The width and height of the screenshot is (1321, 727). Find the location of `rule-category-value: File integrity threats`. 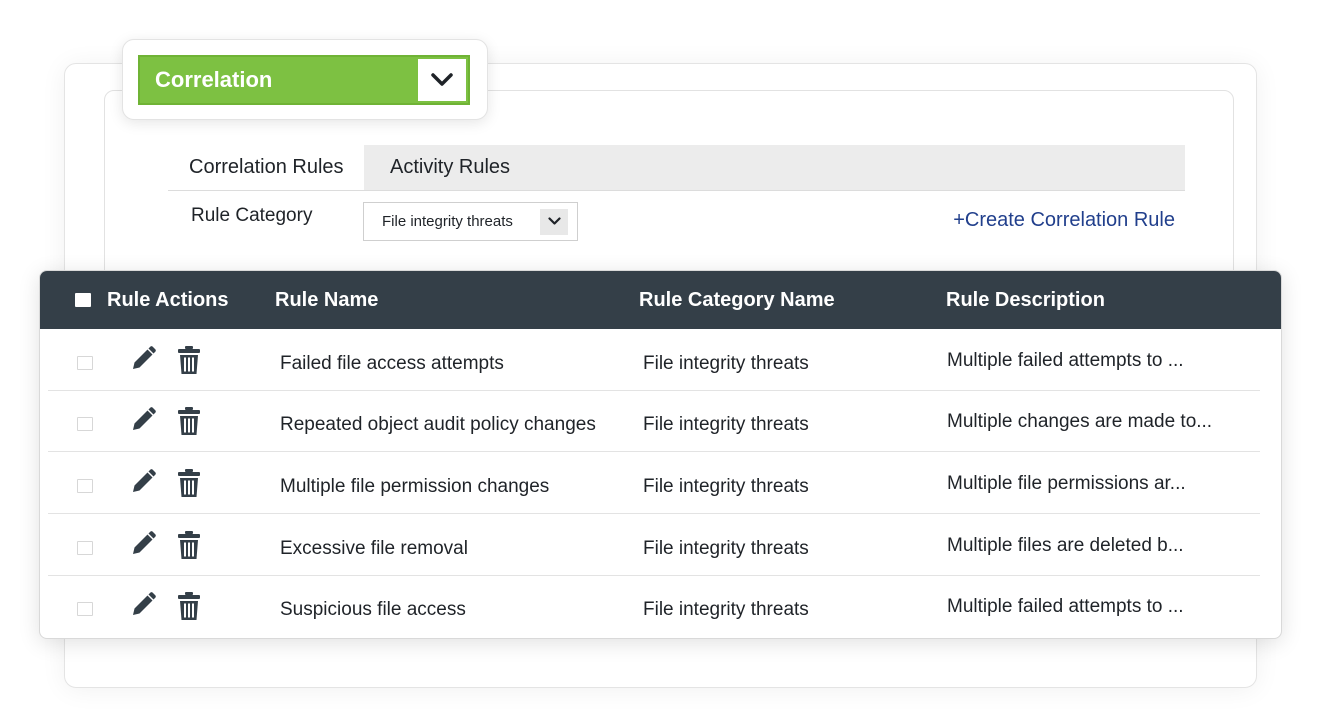

rule-category-value: File integrity threats is located at coordinates (447, 221).